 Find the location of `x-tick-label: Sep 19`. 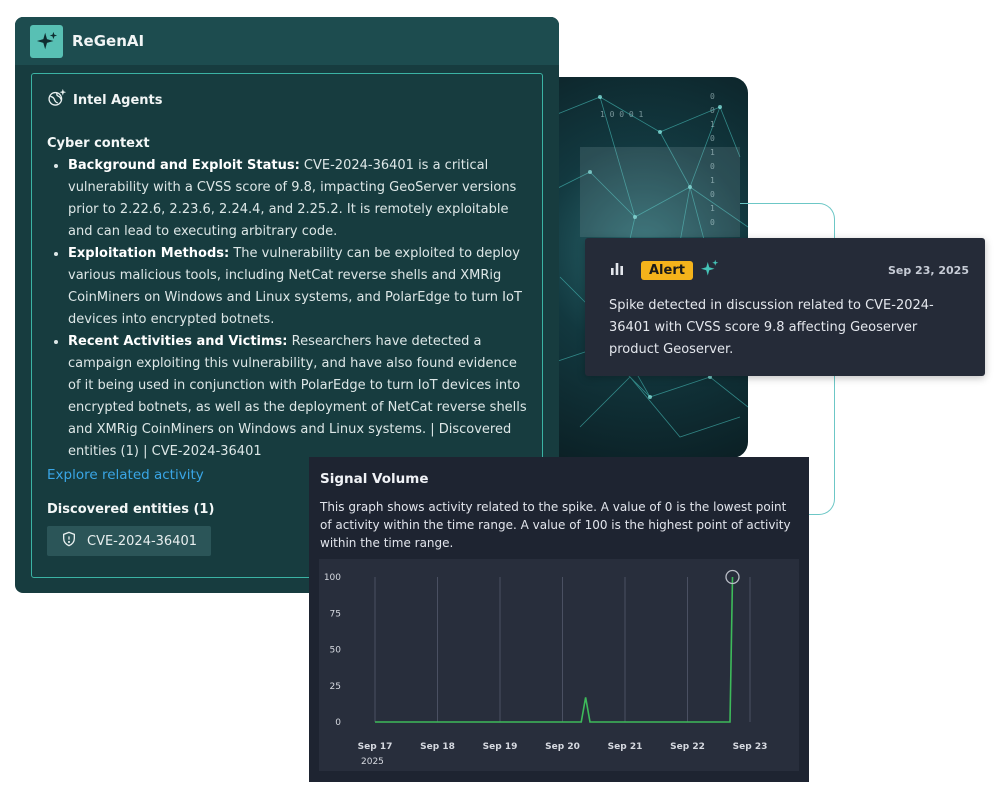

x-tick-label: Sep 19 is located at coordinates (500, 747).